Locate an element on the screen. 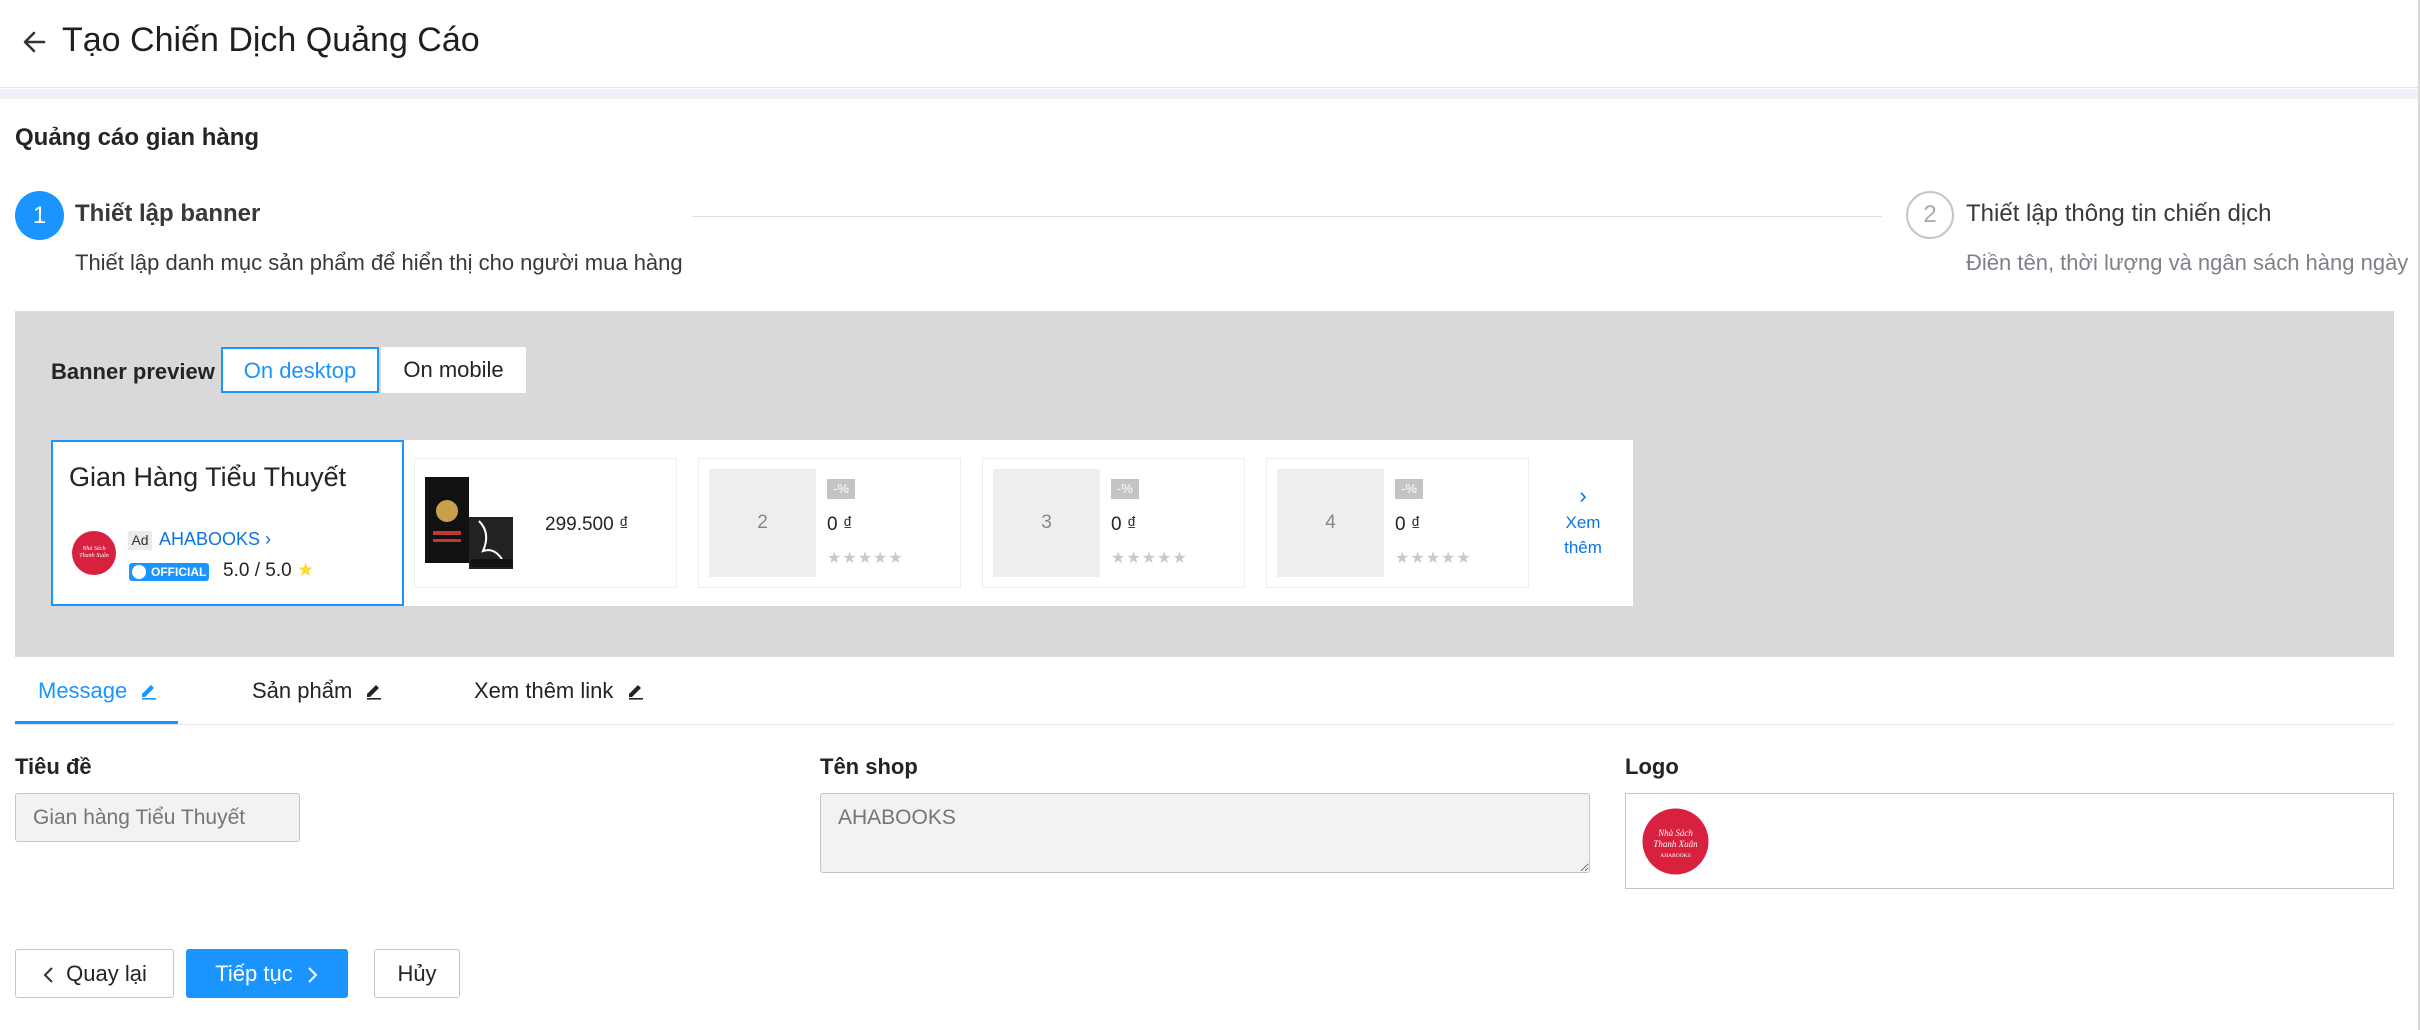 The image size is (2420, 1030). on-mobile-toggle: On mobile is located at coordinates (453, 370).